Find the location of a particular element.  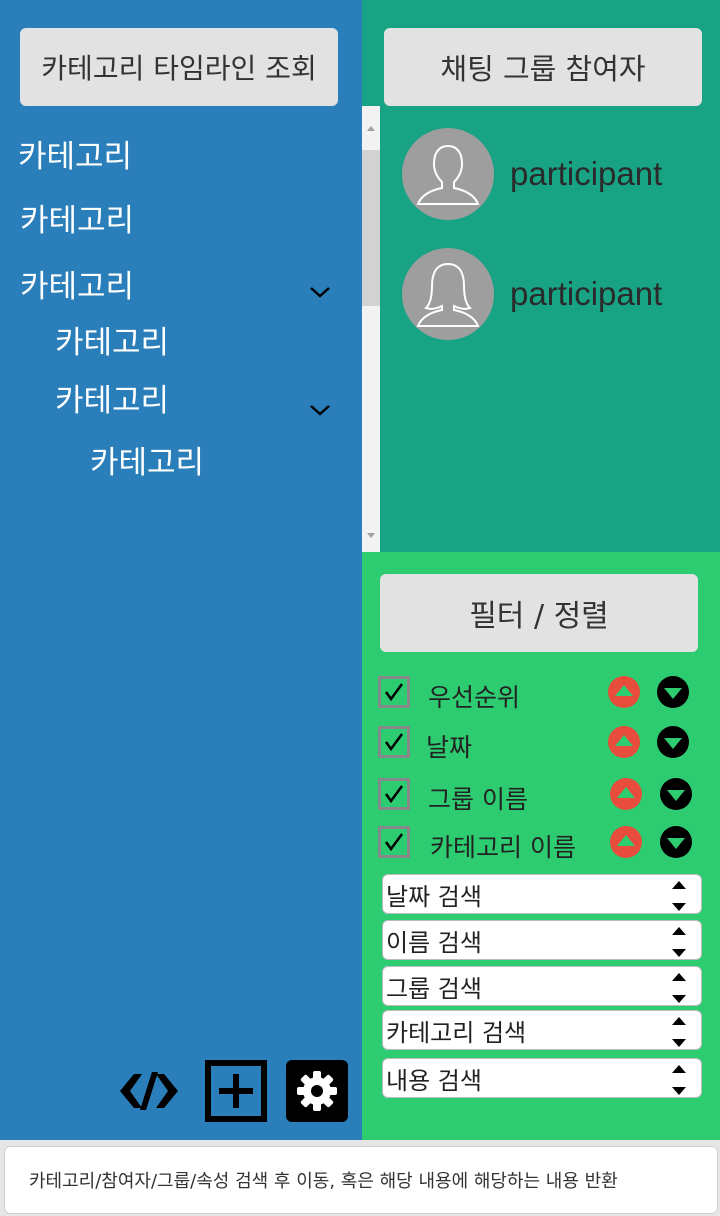

select-label: 카테고리 검색 is located at coordinates (456, 1032).